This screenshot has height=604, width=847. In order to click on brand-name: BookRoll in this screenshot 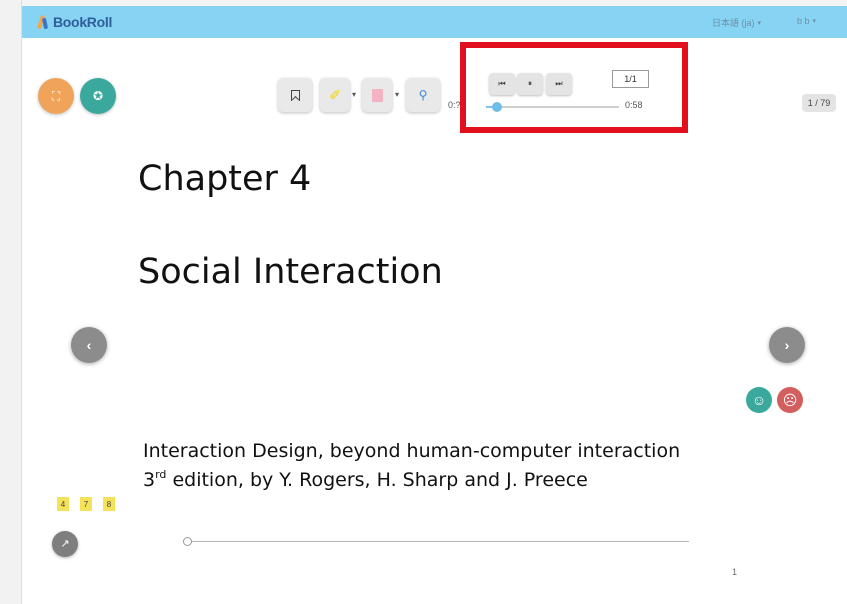, I will do `click(83, 22)`.